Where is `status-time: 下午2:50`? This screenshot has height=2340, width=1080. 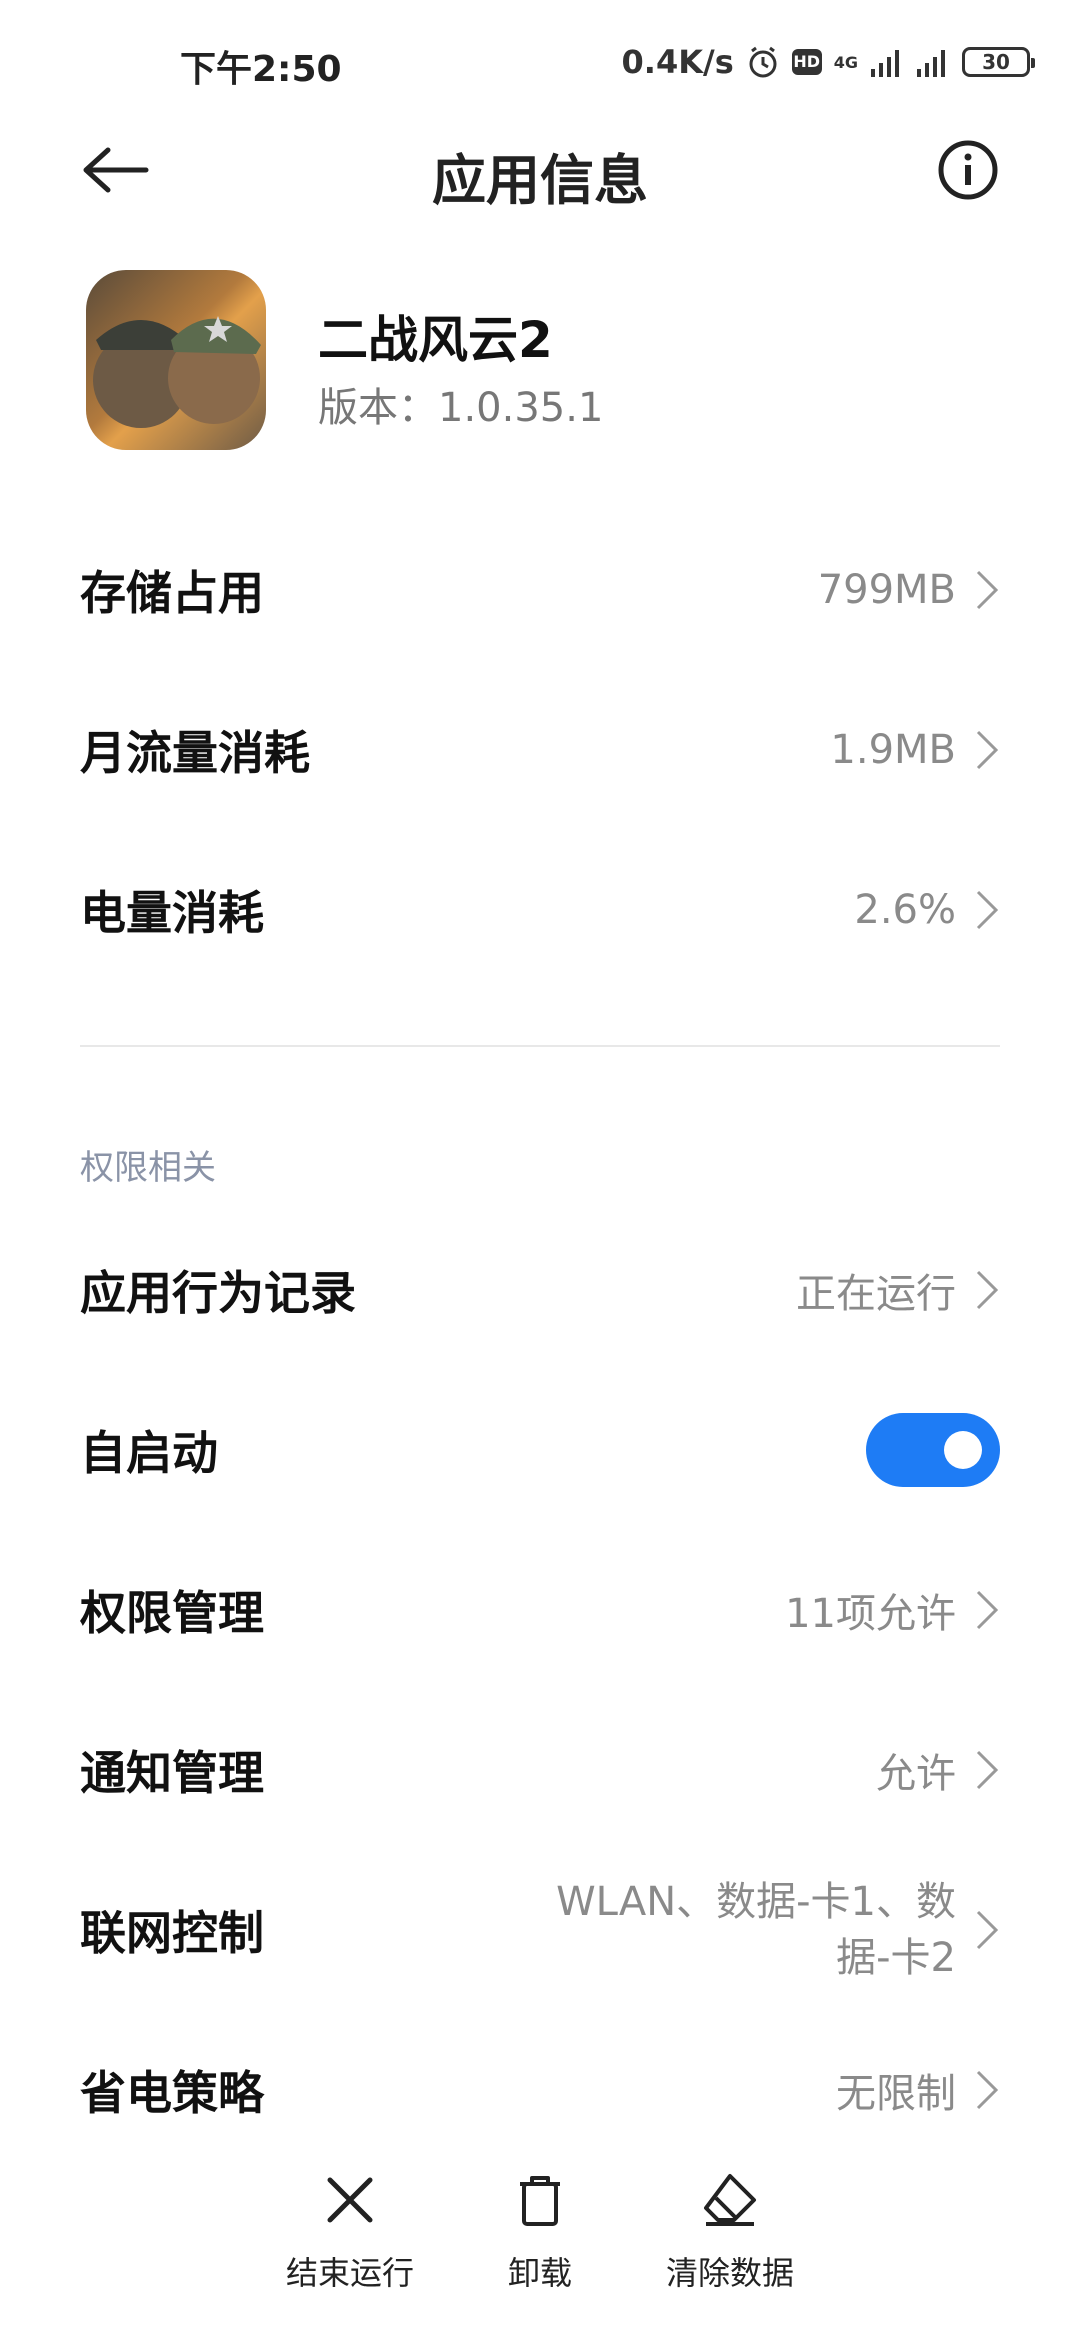 status-time: 下午2:50 is located at coordinates (261, 69).